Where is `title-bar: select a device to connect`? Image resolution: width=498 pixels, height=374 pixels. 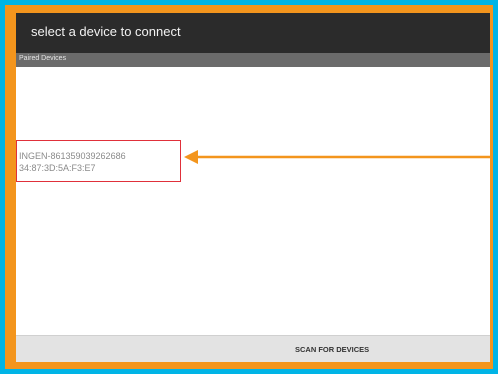
title-bar: select a device to connect is located at coordinates (253, 33).